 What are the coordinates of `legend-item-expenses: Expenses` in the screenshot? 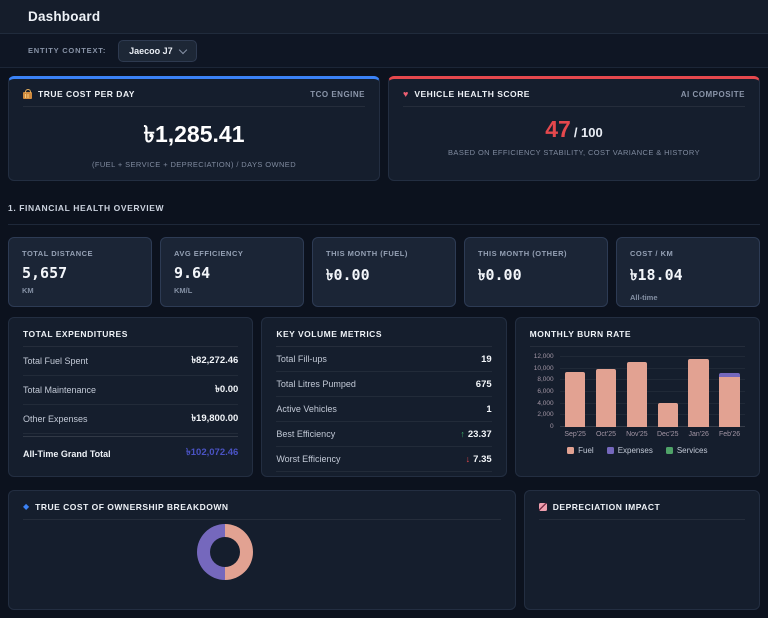 It's located at (629, 450).